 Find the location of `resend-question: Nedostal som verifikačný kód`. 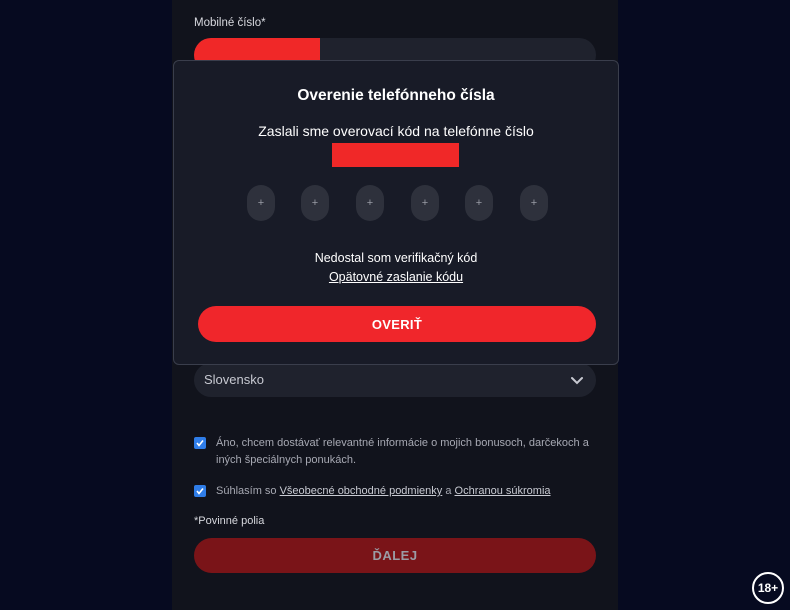

resend-question: Nedostal som verifikačný kód is located at coordinates (396, 258).